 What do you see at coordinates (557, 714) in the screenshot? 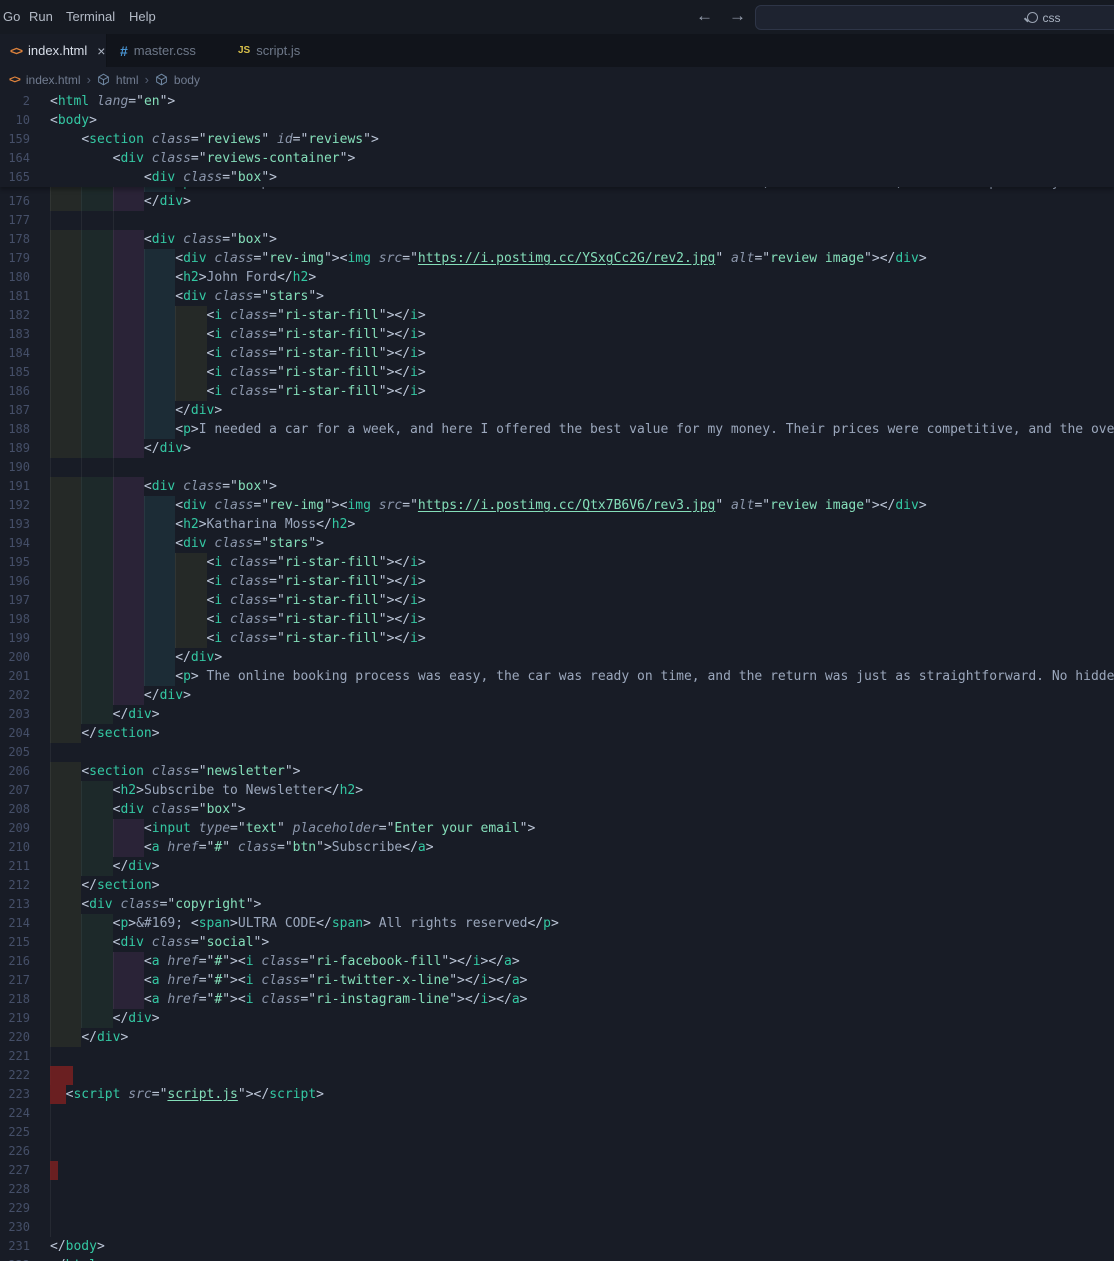
I see `code-line: 203 </div>` at bounding box center [557, 714].